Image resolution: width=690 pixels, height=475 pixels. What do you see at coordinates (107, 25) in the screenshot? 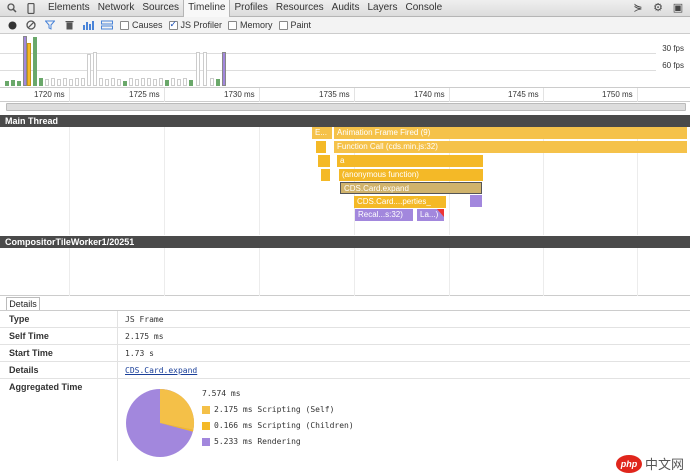
I see `summary-view-icon` at bounding box center [107, 25].